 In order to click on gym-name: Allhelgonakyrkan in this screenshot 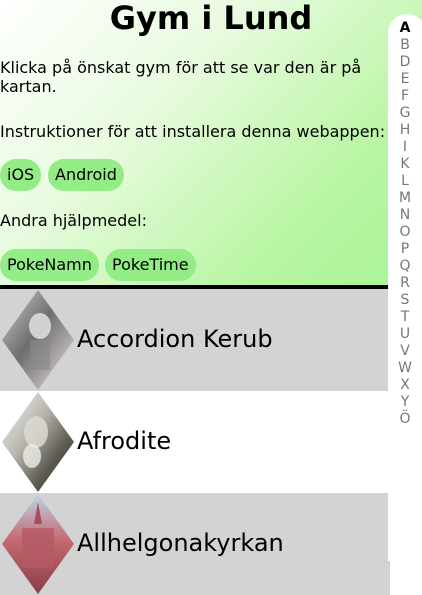, I will do `click(180, 543)`.